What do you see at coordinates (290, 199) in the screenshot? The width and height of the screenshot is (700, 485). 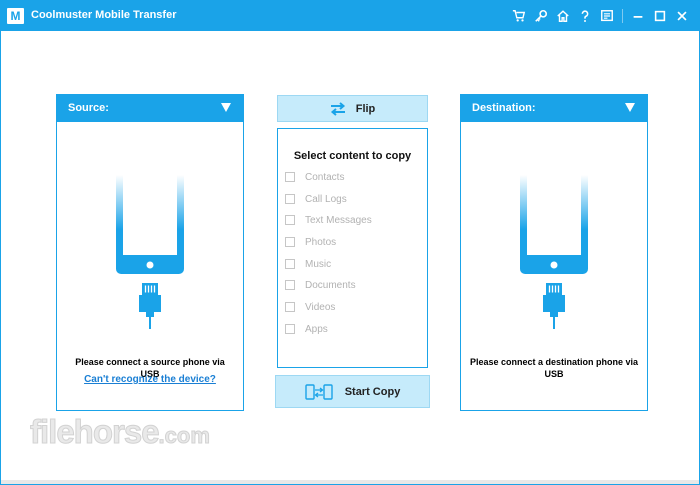 I see `call-logs-checkbox` at bounding box center [290, 199].